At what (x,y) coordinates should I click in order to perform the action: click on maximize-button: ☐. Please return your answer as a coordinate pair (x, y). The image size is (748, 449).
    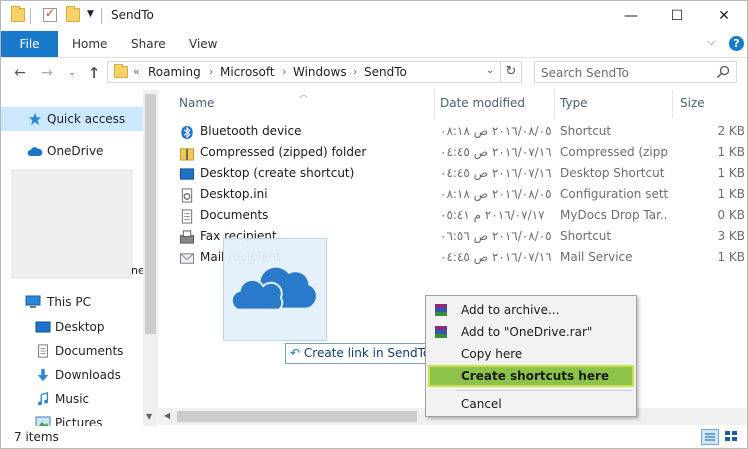
    Looking at the image, I should click on (677, 16).